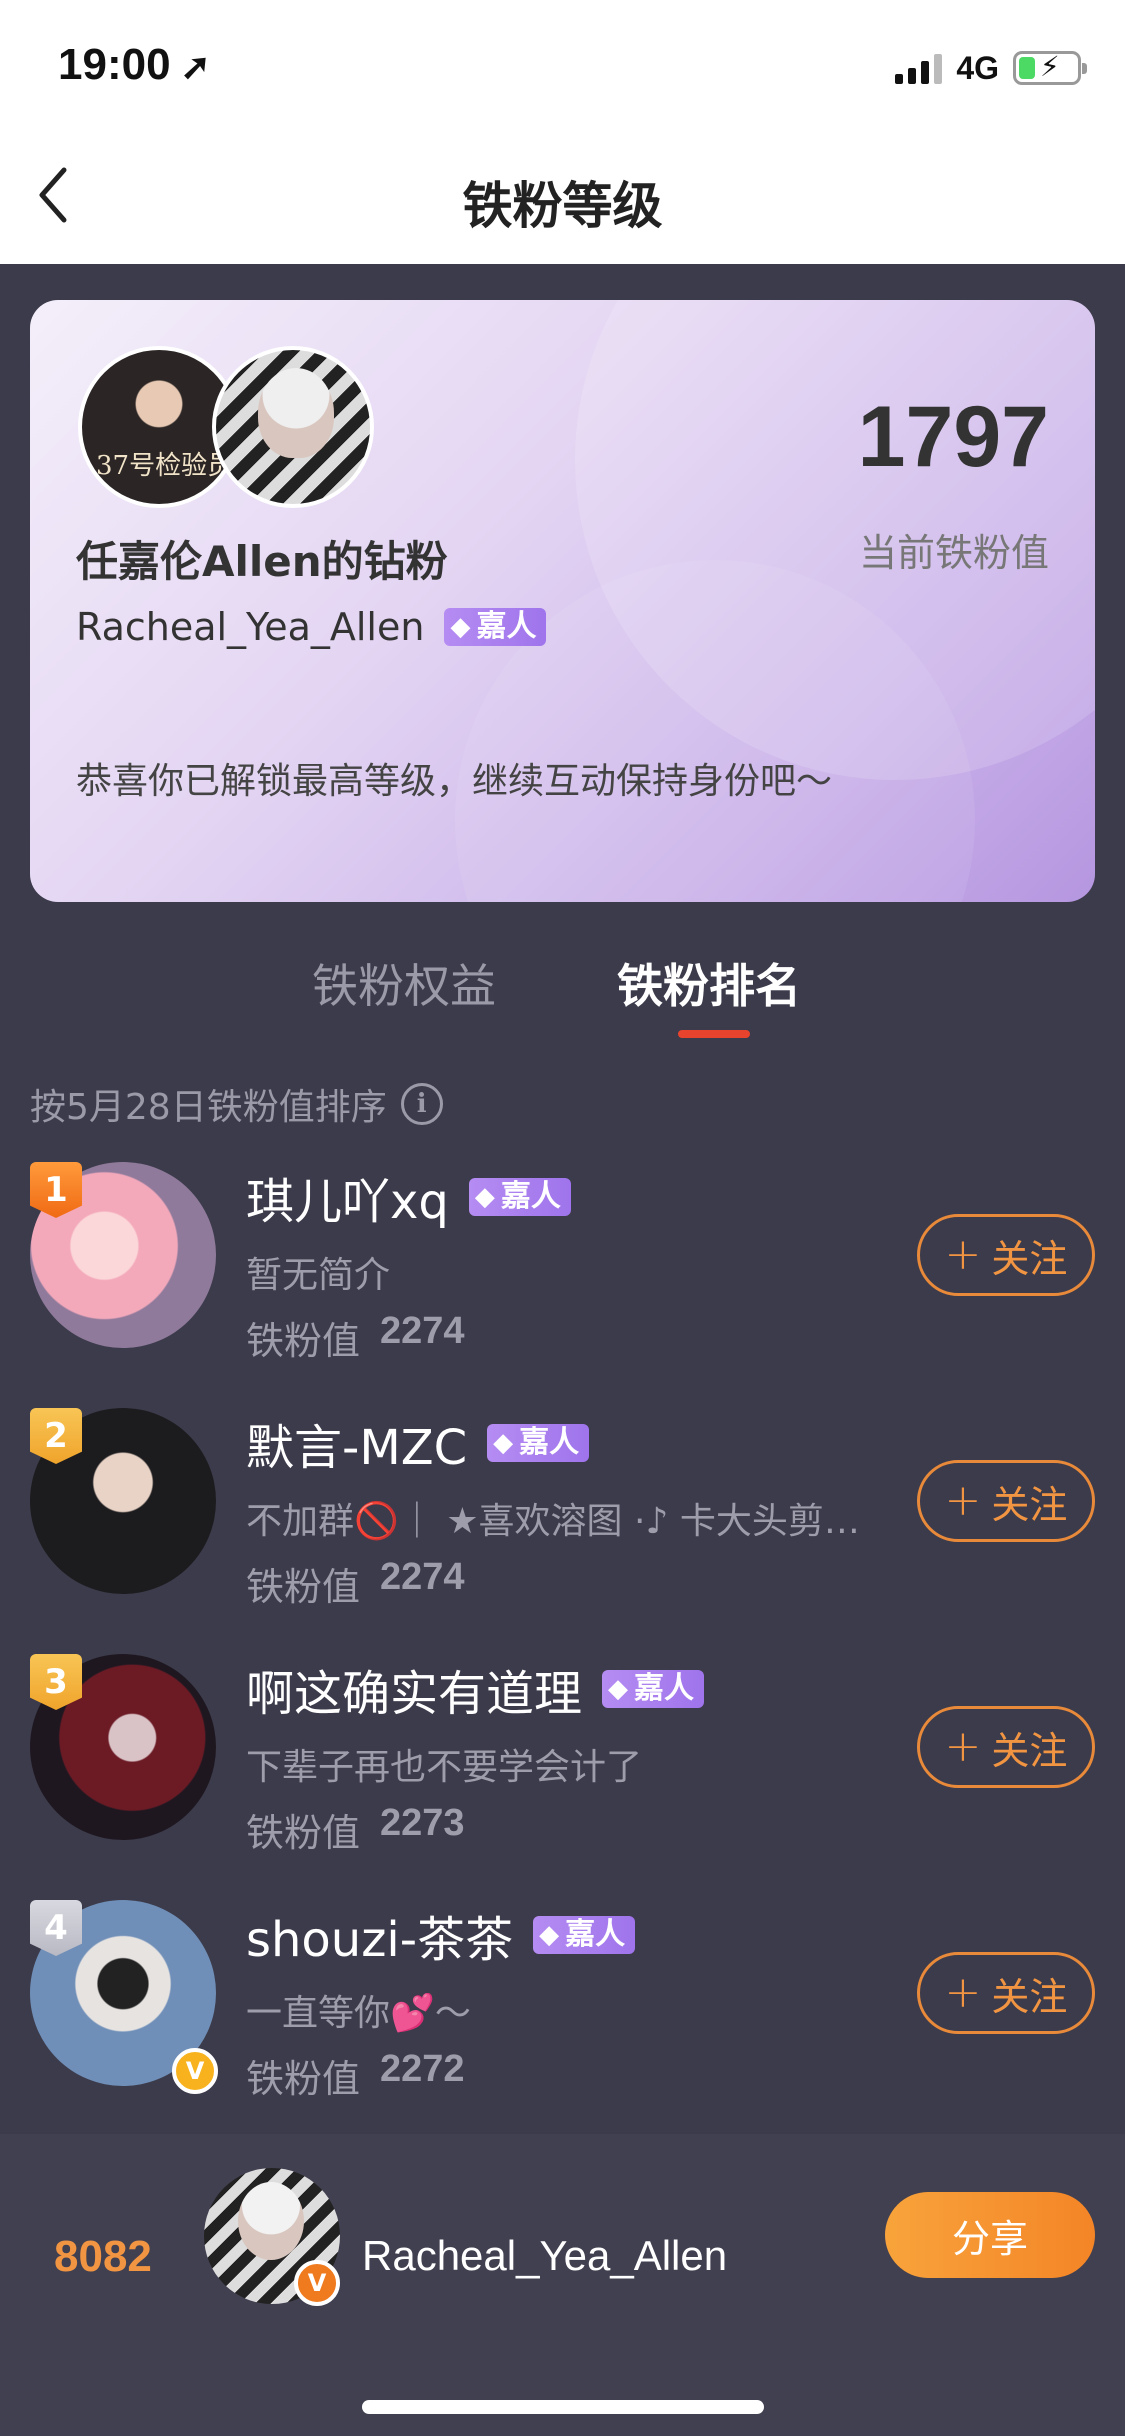 This screenshot has height=2436, width=1125. Describe the element at coordinates (990, 2235) in the screenshot. I see `share-button: 分享` at that location.